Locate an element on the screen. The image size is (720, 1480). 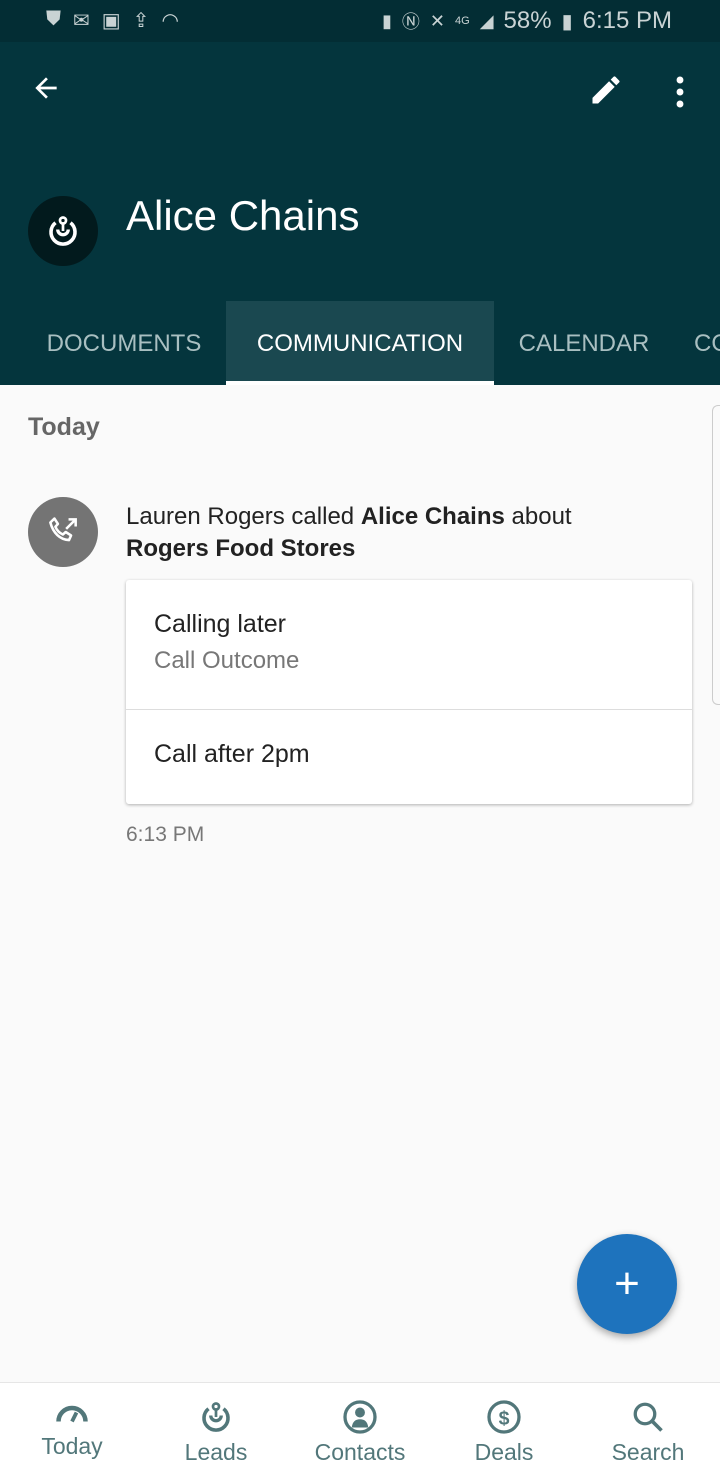
bottom-nav: Today Leads Contacts $ Deals Search is located at coordinates (360, 1431).